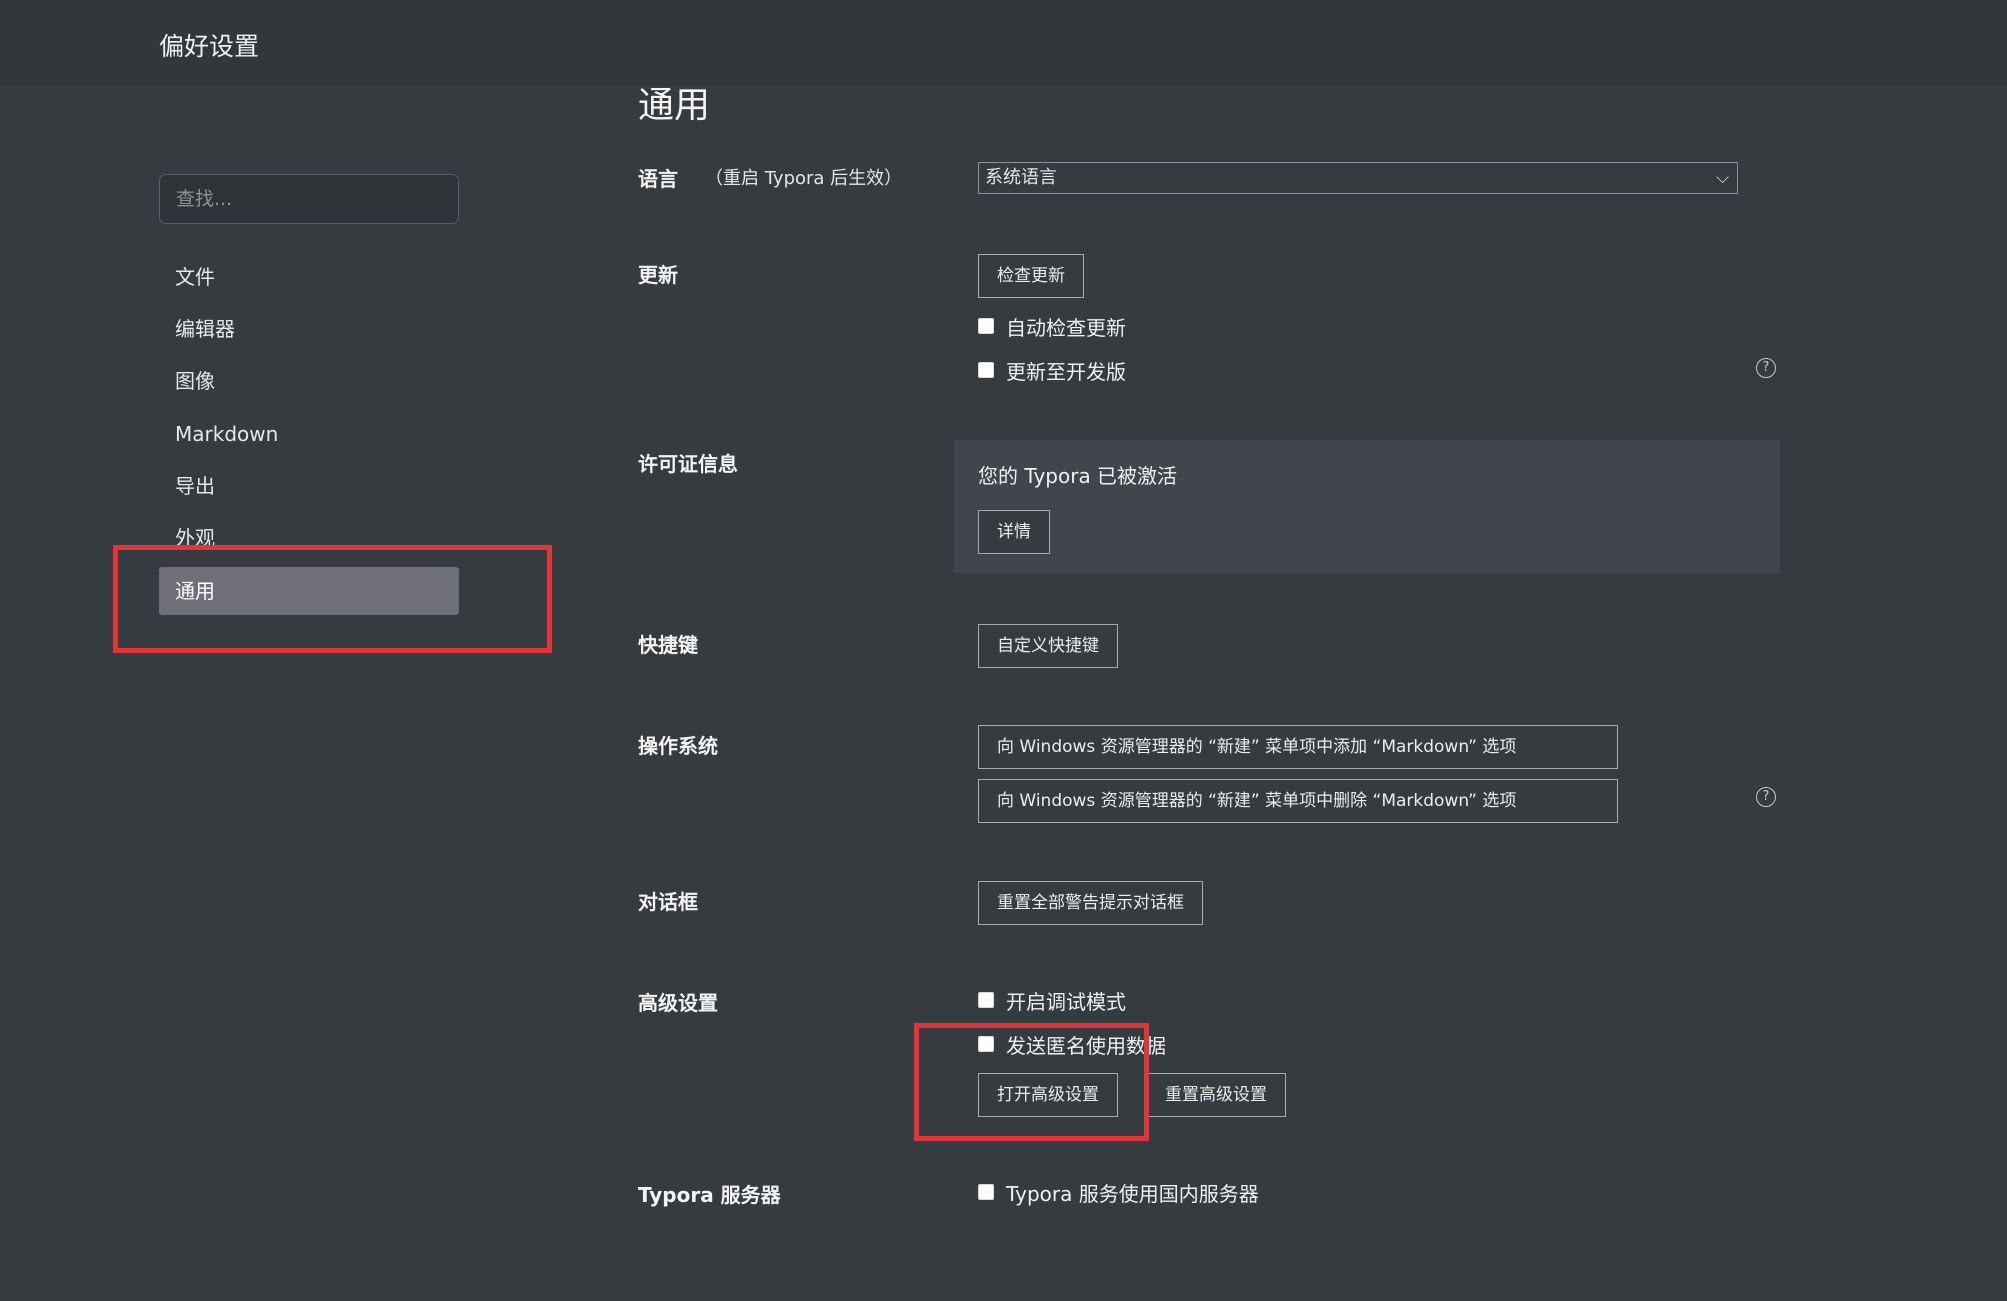  Describe the element at coordinates (1132, 1193) in the screenshot. I see `domestic-server-label: Typora 服务使用国内服务器` at that location.